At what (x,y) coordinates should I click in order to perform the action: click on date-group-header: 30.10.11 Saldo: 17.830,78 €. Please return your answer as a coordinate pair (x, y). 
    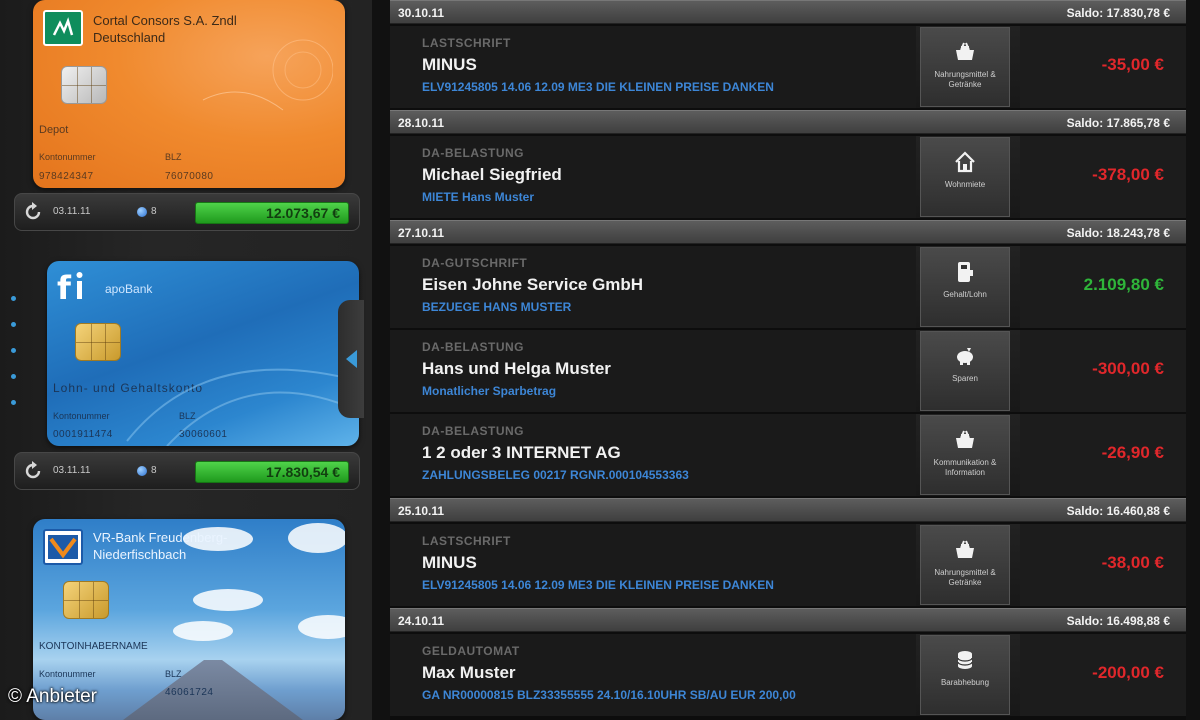
    Looking at the image, I should click on (788, 12).